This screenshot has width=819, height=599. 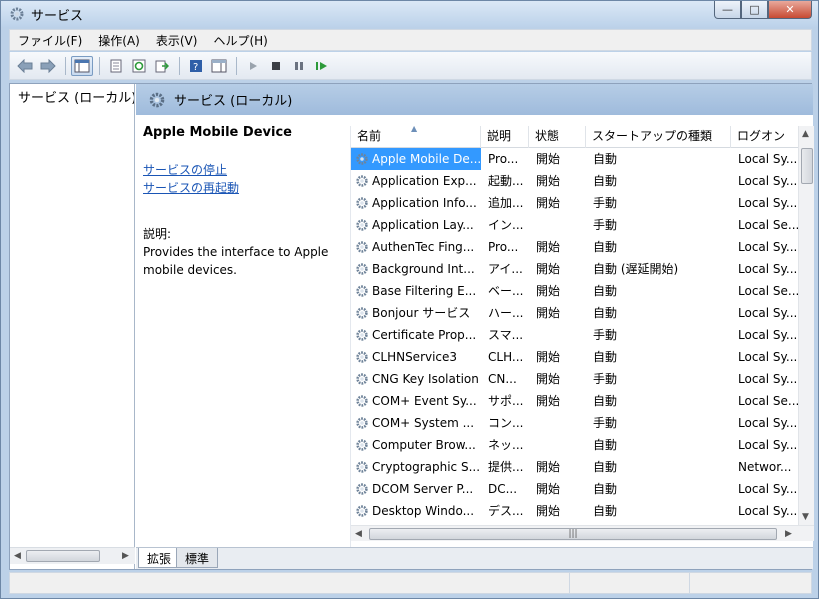 I want to click on export-button, so click(x=162, y=66).